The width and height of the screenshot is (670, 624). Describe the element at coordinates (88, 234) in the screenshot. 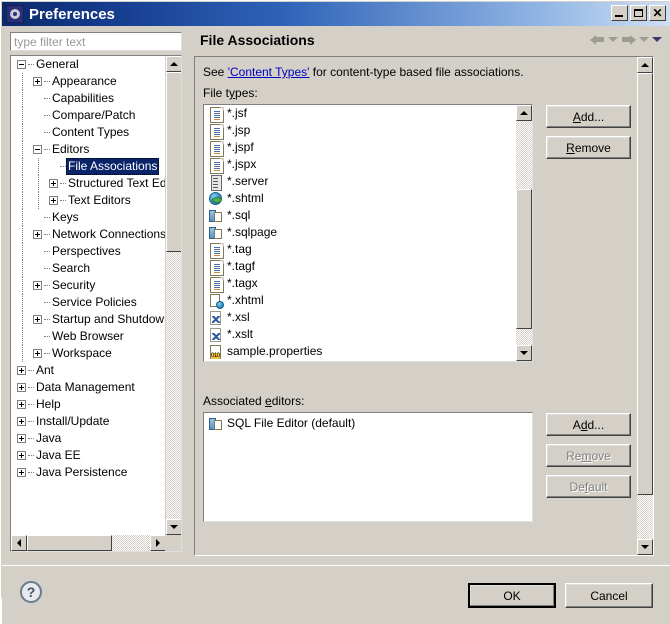

I see `tree-item-network-connections: Network Connections` at that location.